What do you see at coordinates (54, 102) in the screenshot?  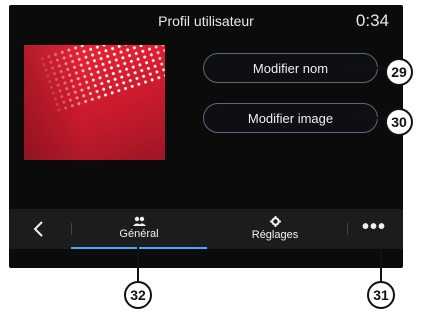 I see `profile-image-shade` at bounding box center [54, 102].